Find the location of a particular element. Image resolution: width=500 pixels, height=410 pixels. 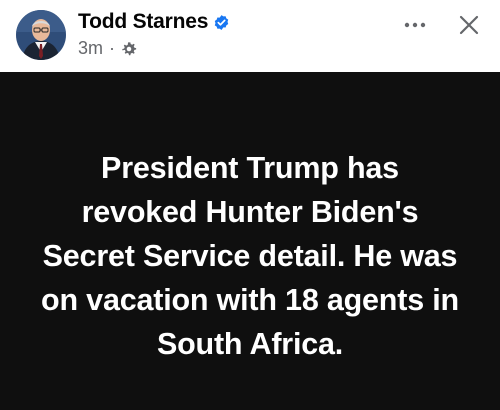

author-avatar is located at coordinates (41, 35).